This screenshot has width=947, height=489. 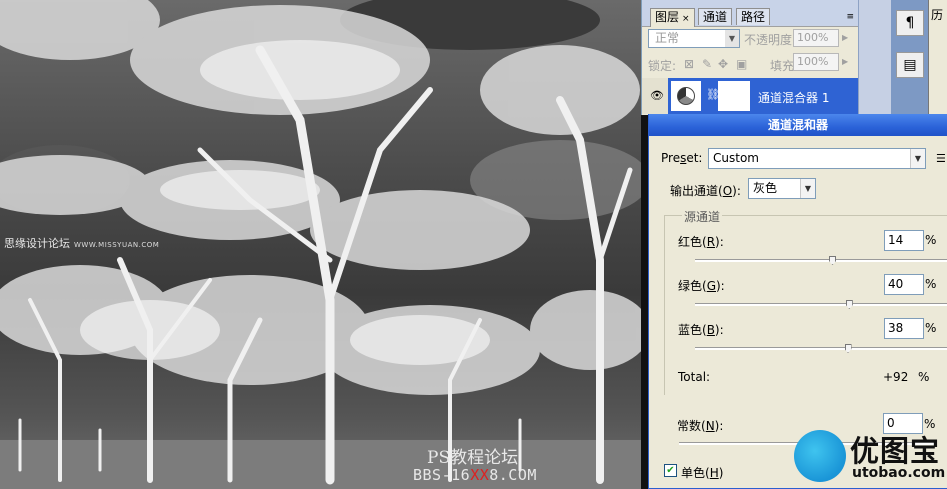 I want to click on close-icon: ×, so click(x=686, y=19).